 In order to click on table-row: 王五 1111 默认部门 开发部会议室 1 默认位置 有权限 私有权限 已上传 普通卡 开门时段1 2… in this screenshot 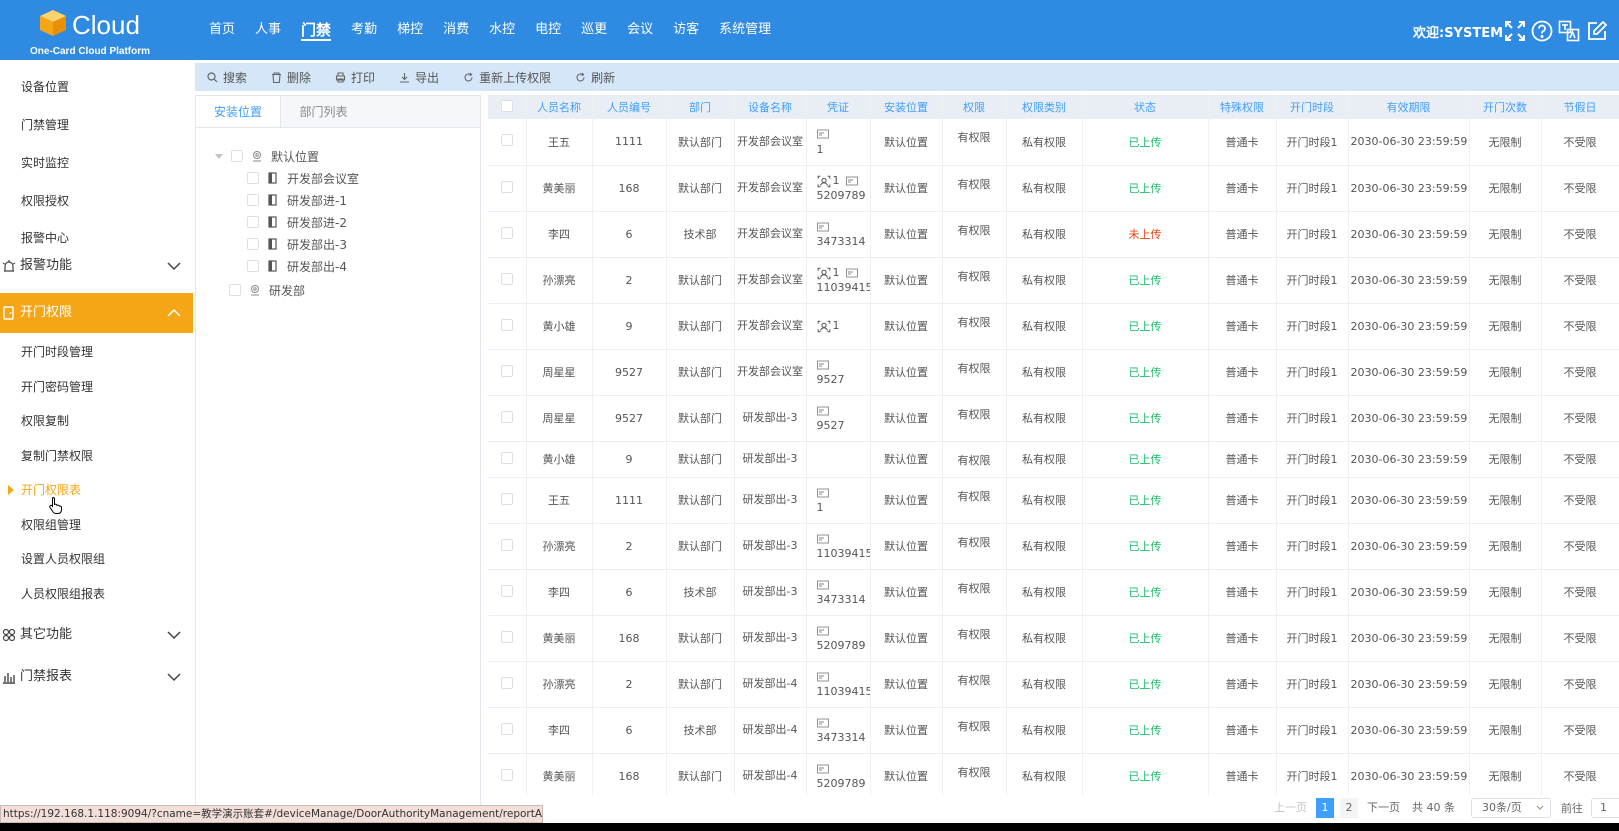, I will do `click(1053, 142)`.